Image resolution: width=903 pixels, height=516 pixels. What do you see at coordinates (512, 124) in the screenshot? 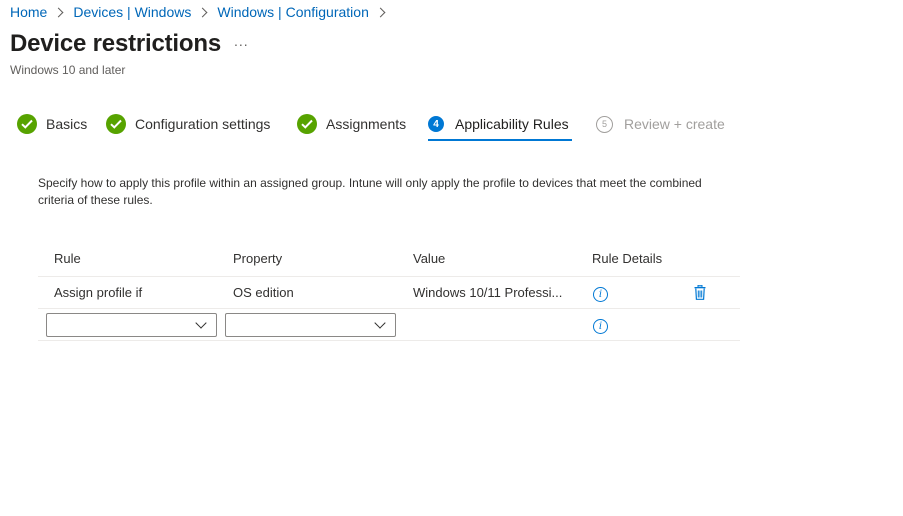
I see `step-label: Applicability Rules` at bounding box center [512, 124].